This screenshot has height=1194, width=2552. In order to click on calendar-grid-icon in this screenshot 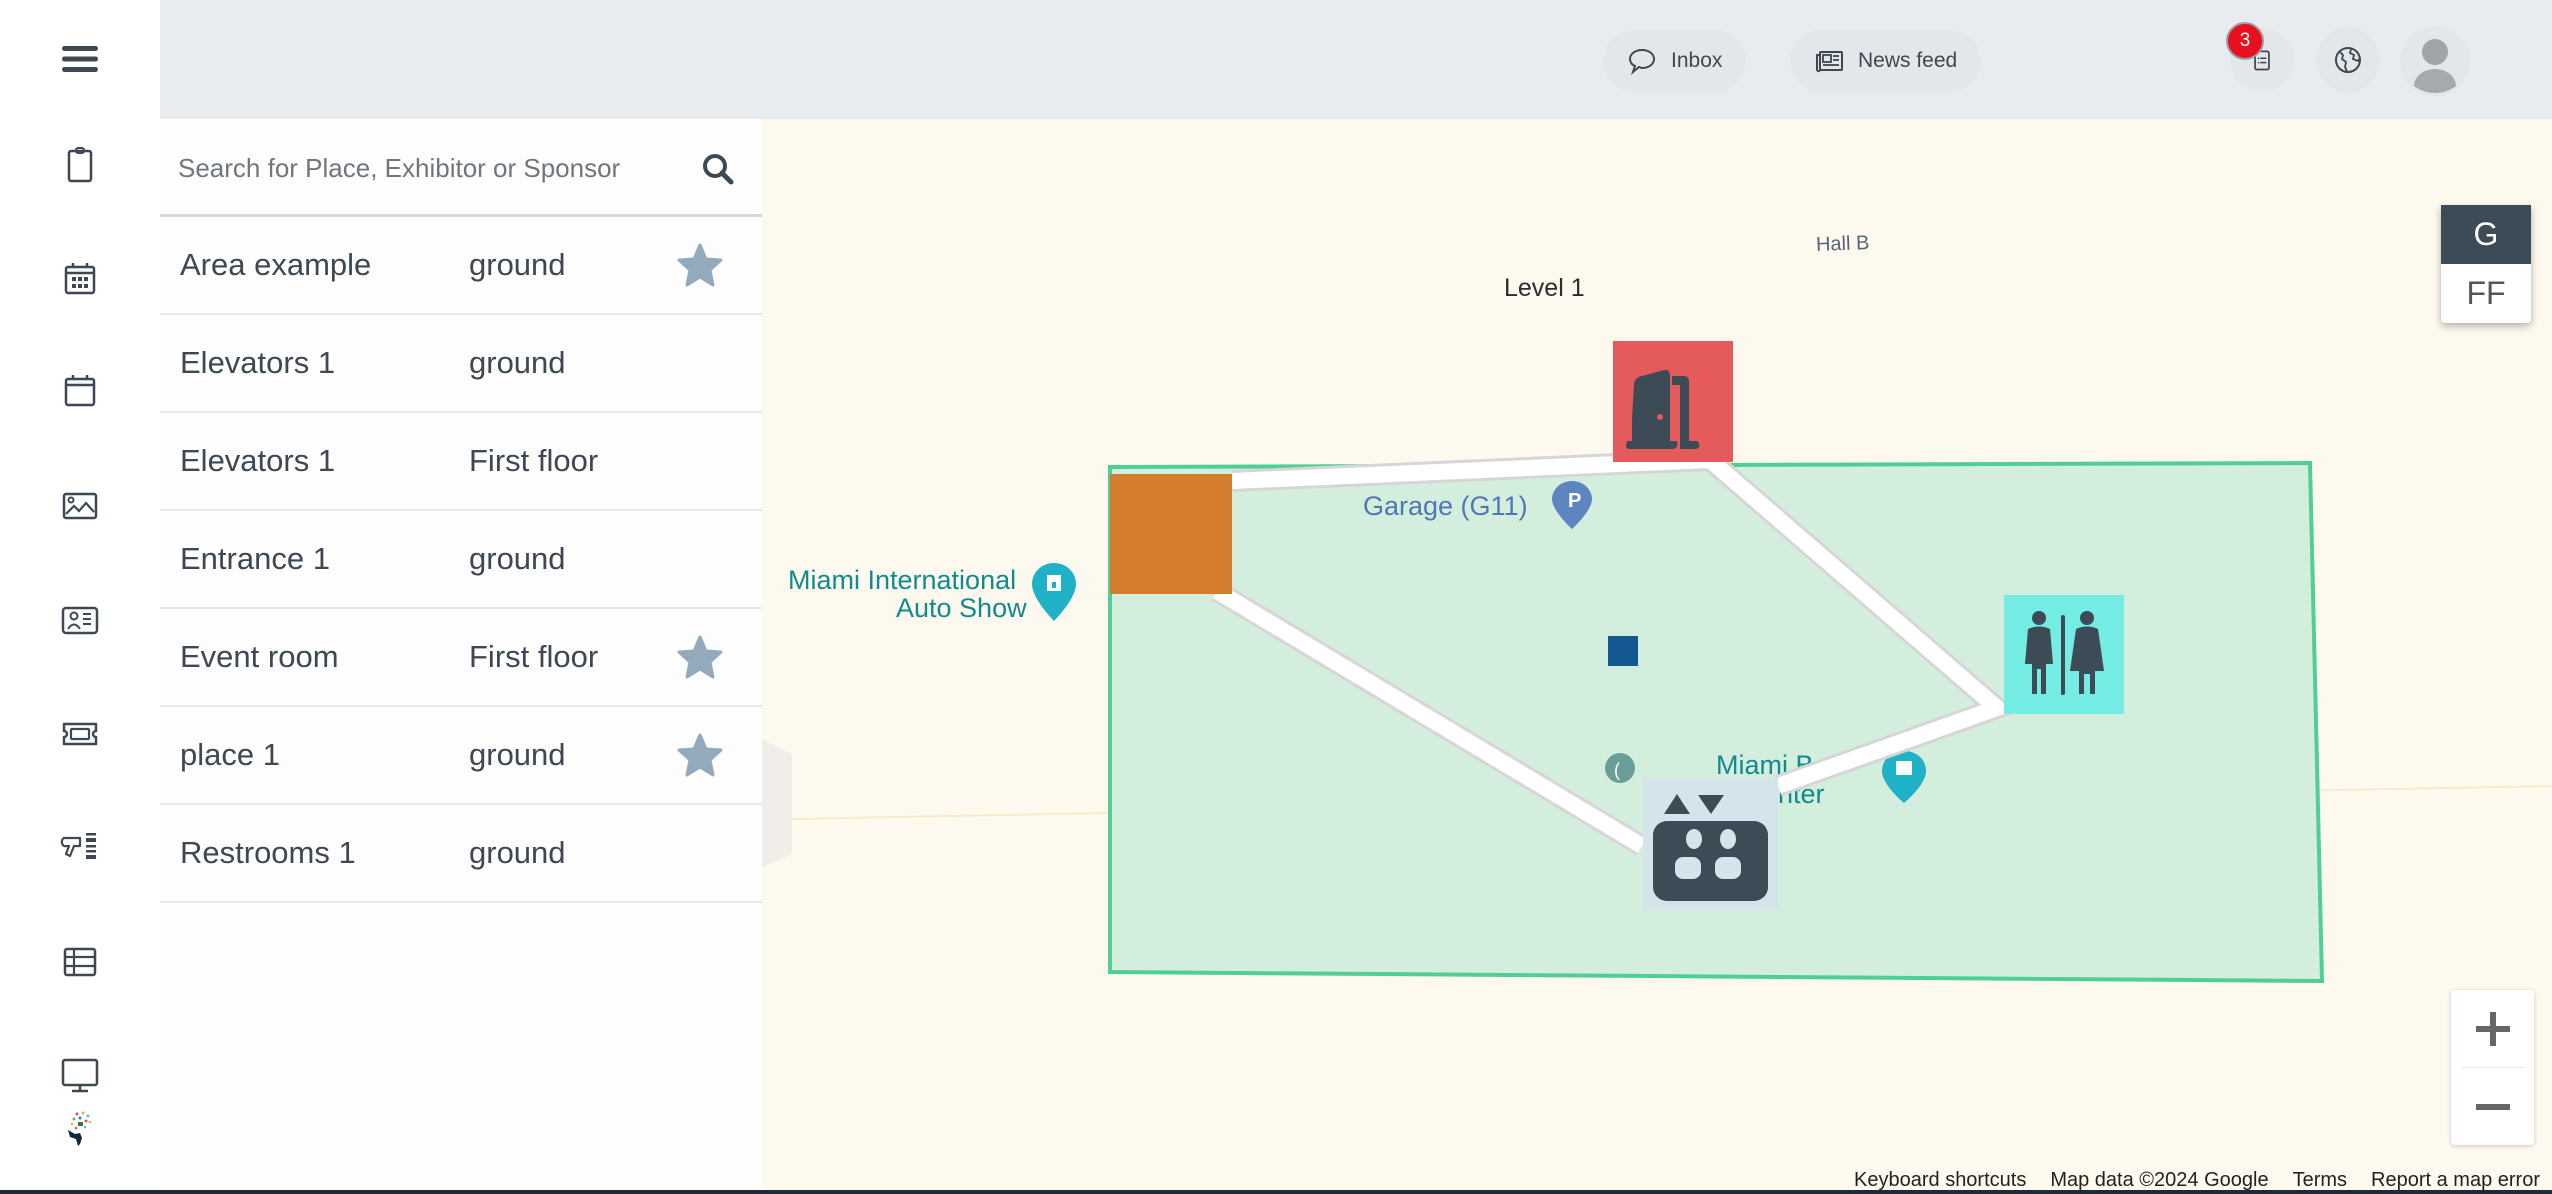, I will do `click(80, 279)`.